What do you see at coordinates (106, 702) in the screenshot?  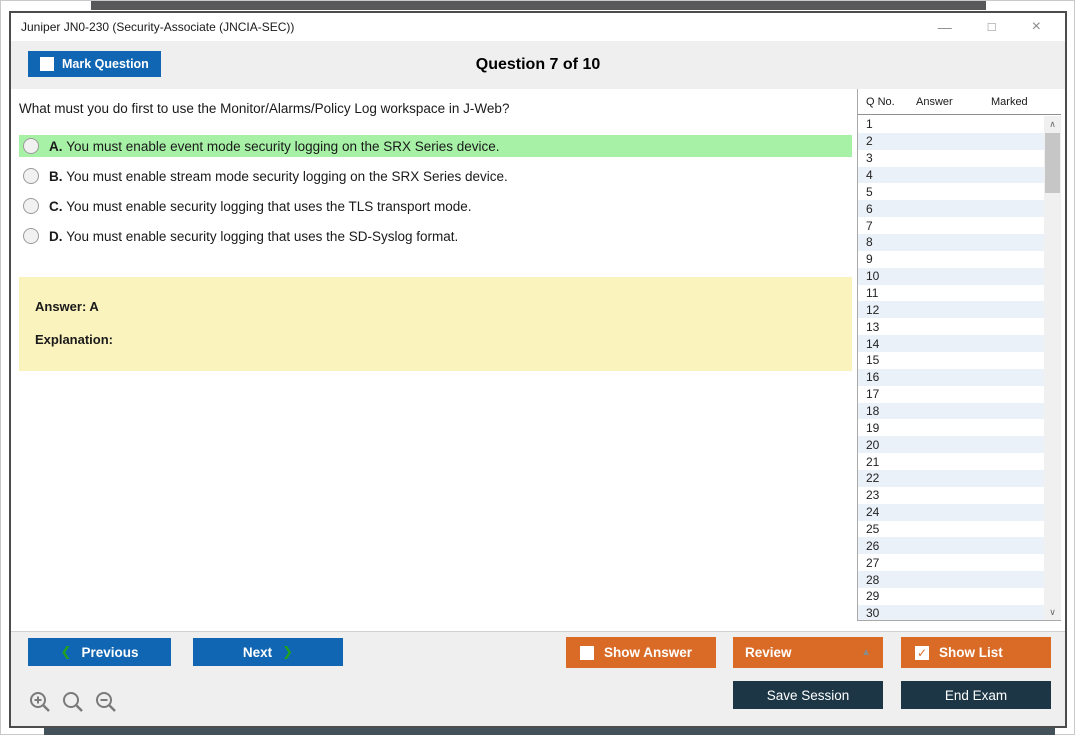 I see `zoom-out-icon` at bounding box center [106, 702].